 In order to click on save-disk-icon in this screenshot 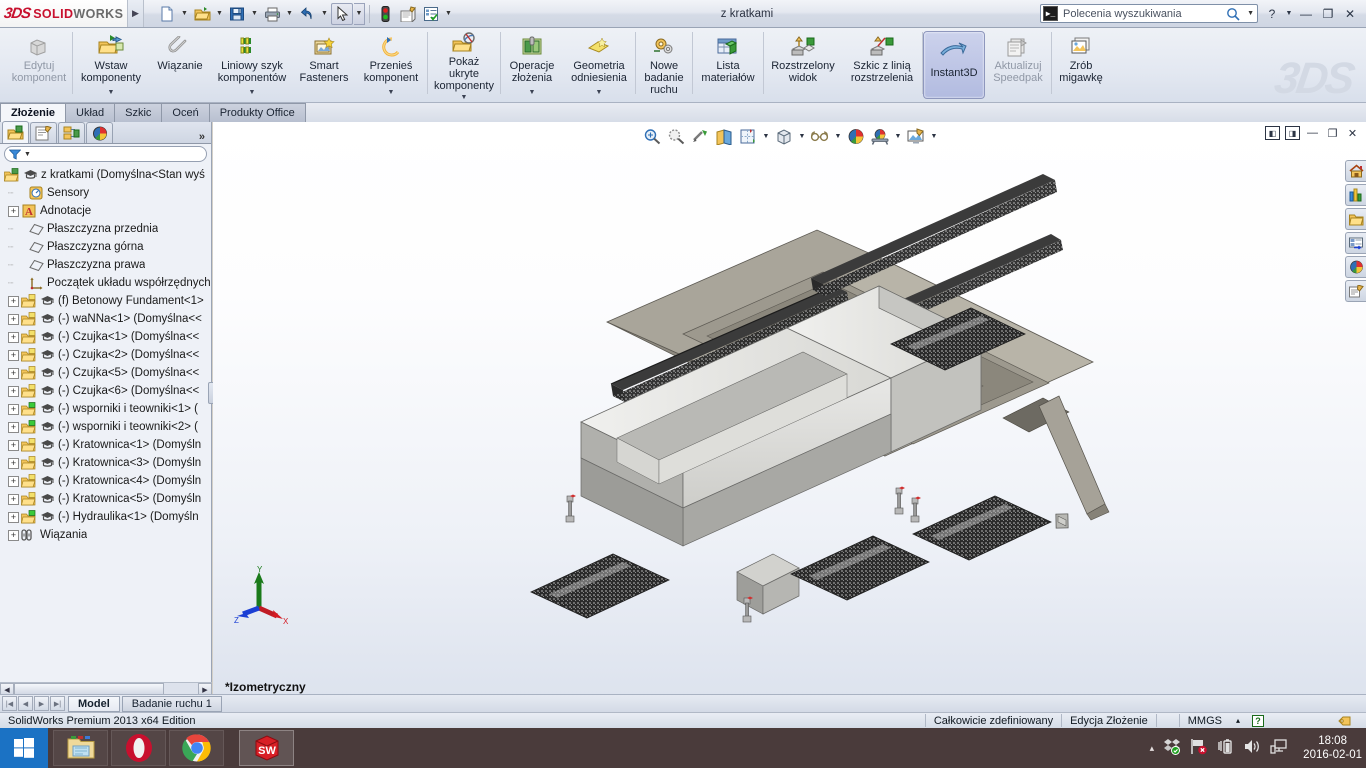, I will do `click(237, 14)`.